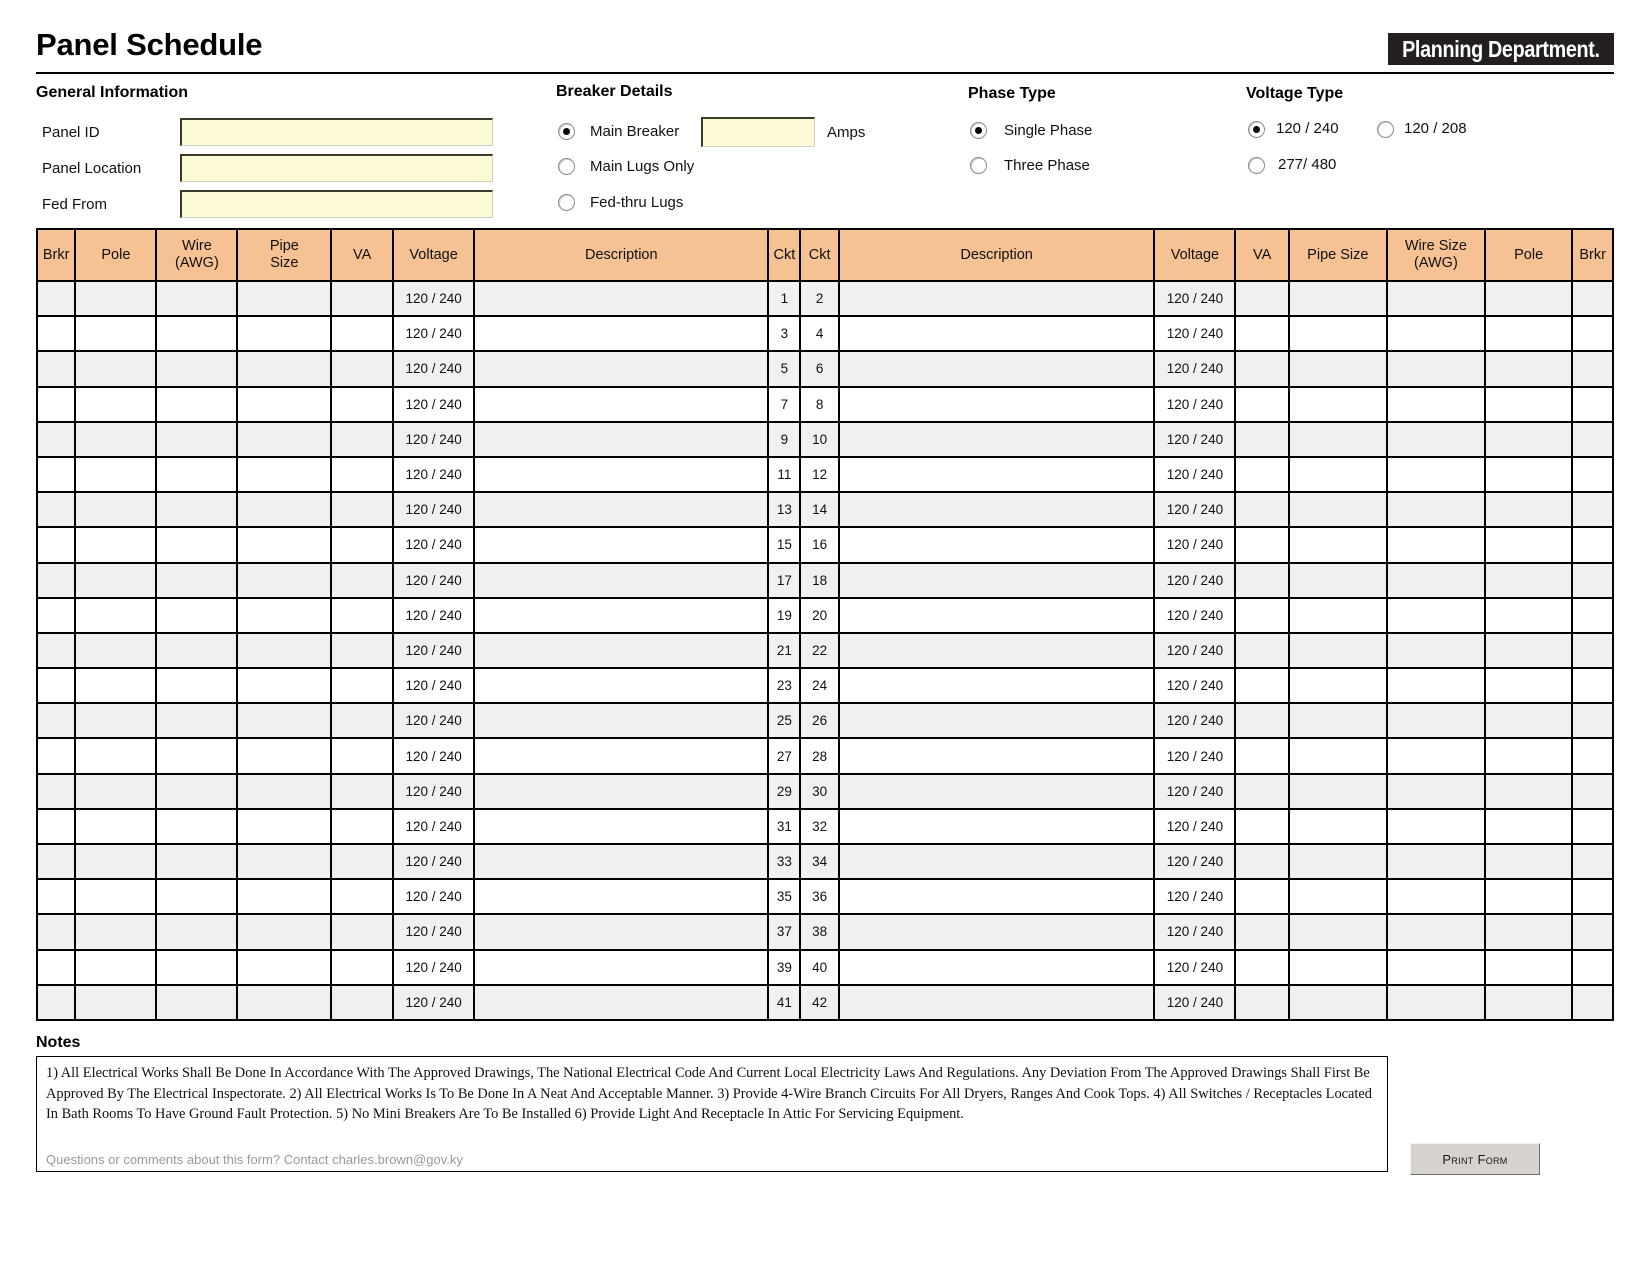  Describe the element at coordinates (566, 166) in the screenshot. I see `radio-main-lugs-only` at that location.